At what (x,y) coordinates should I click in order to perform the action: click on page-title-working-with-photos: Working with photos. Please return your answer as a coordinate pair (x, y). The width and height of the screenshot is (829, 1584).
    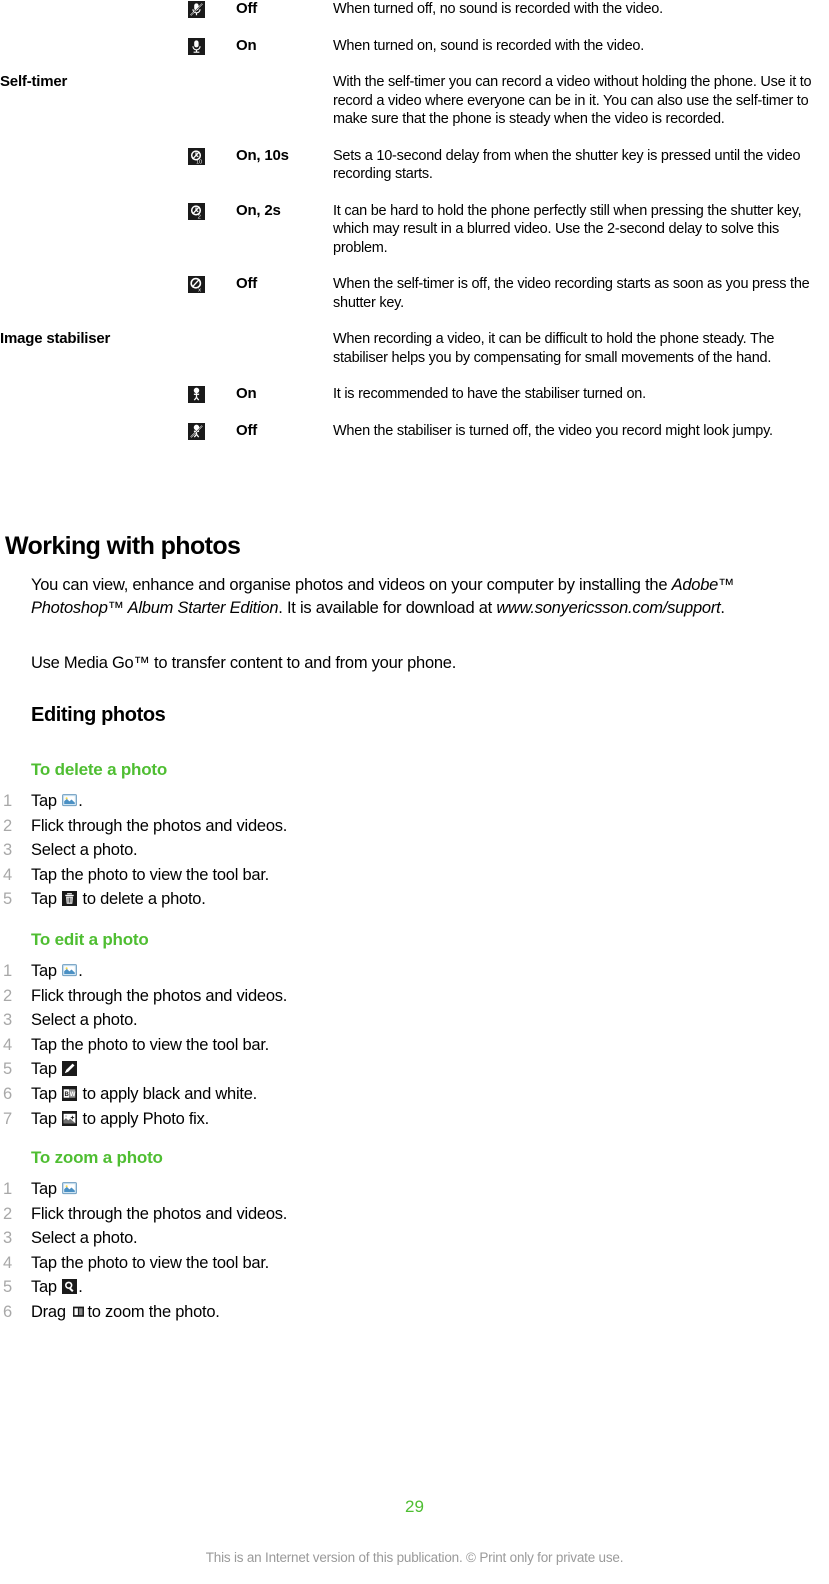
    Looking at the image, I should click on (123, 546).